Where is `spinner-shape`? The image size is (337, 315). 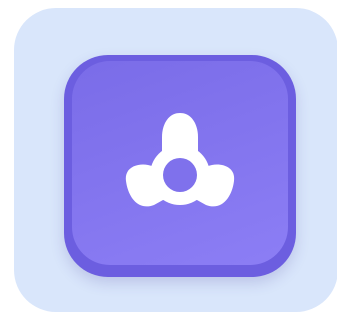
spinner-shape is located at coordinates (180, 160).